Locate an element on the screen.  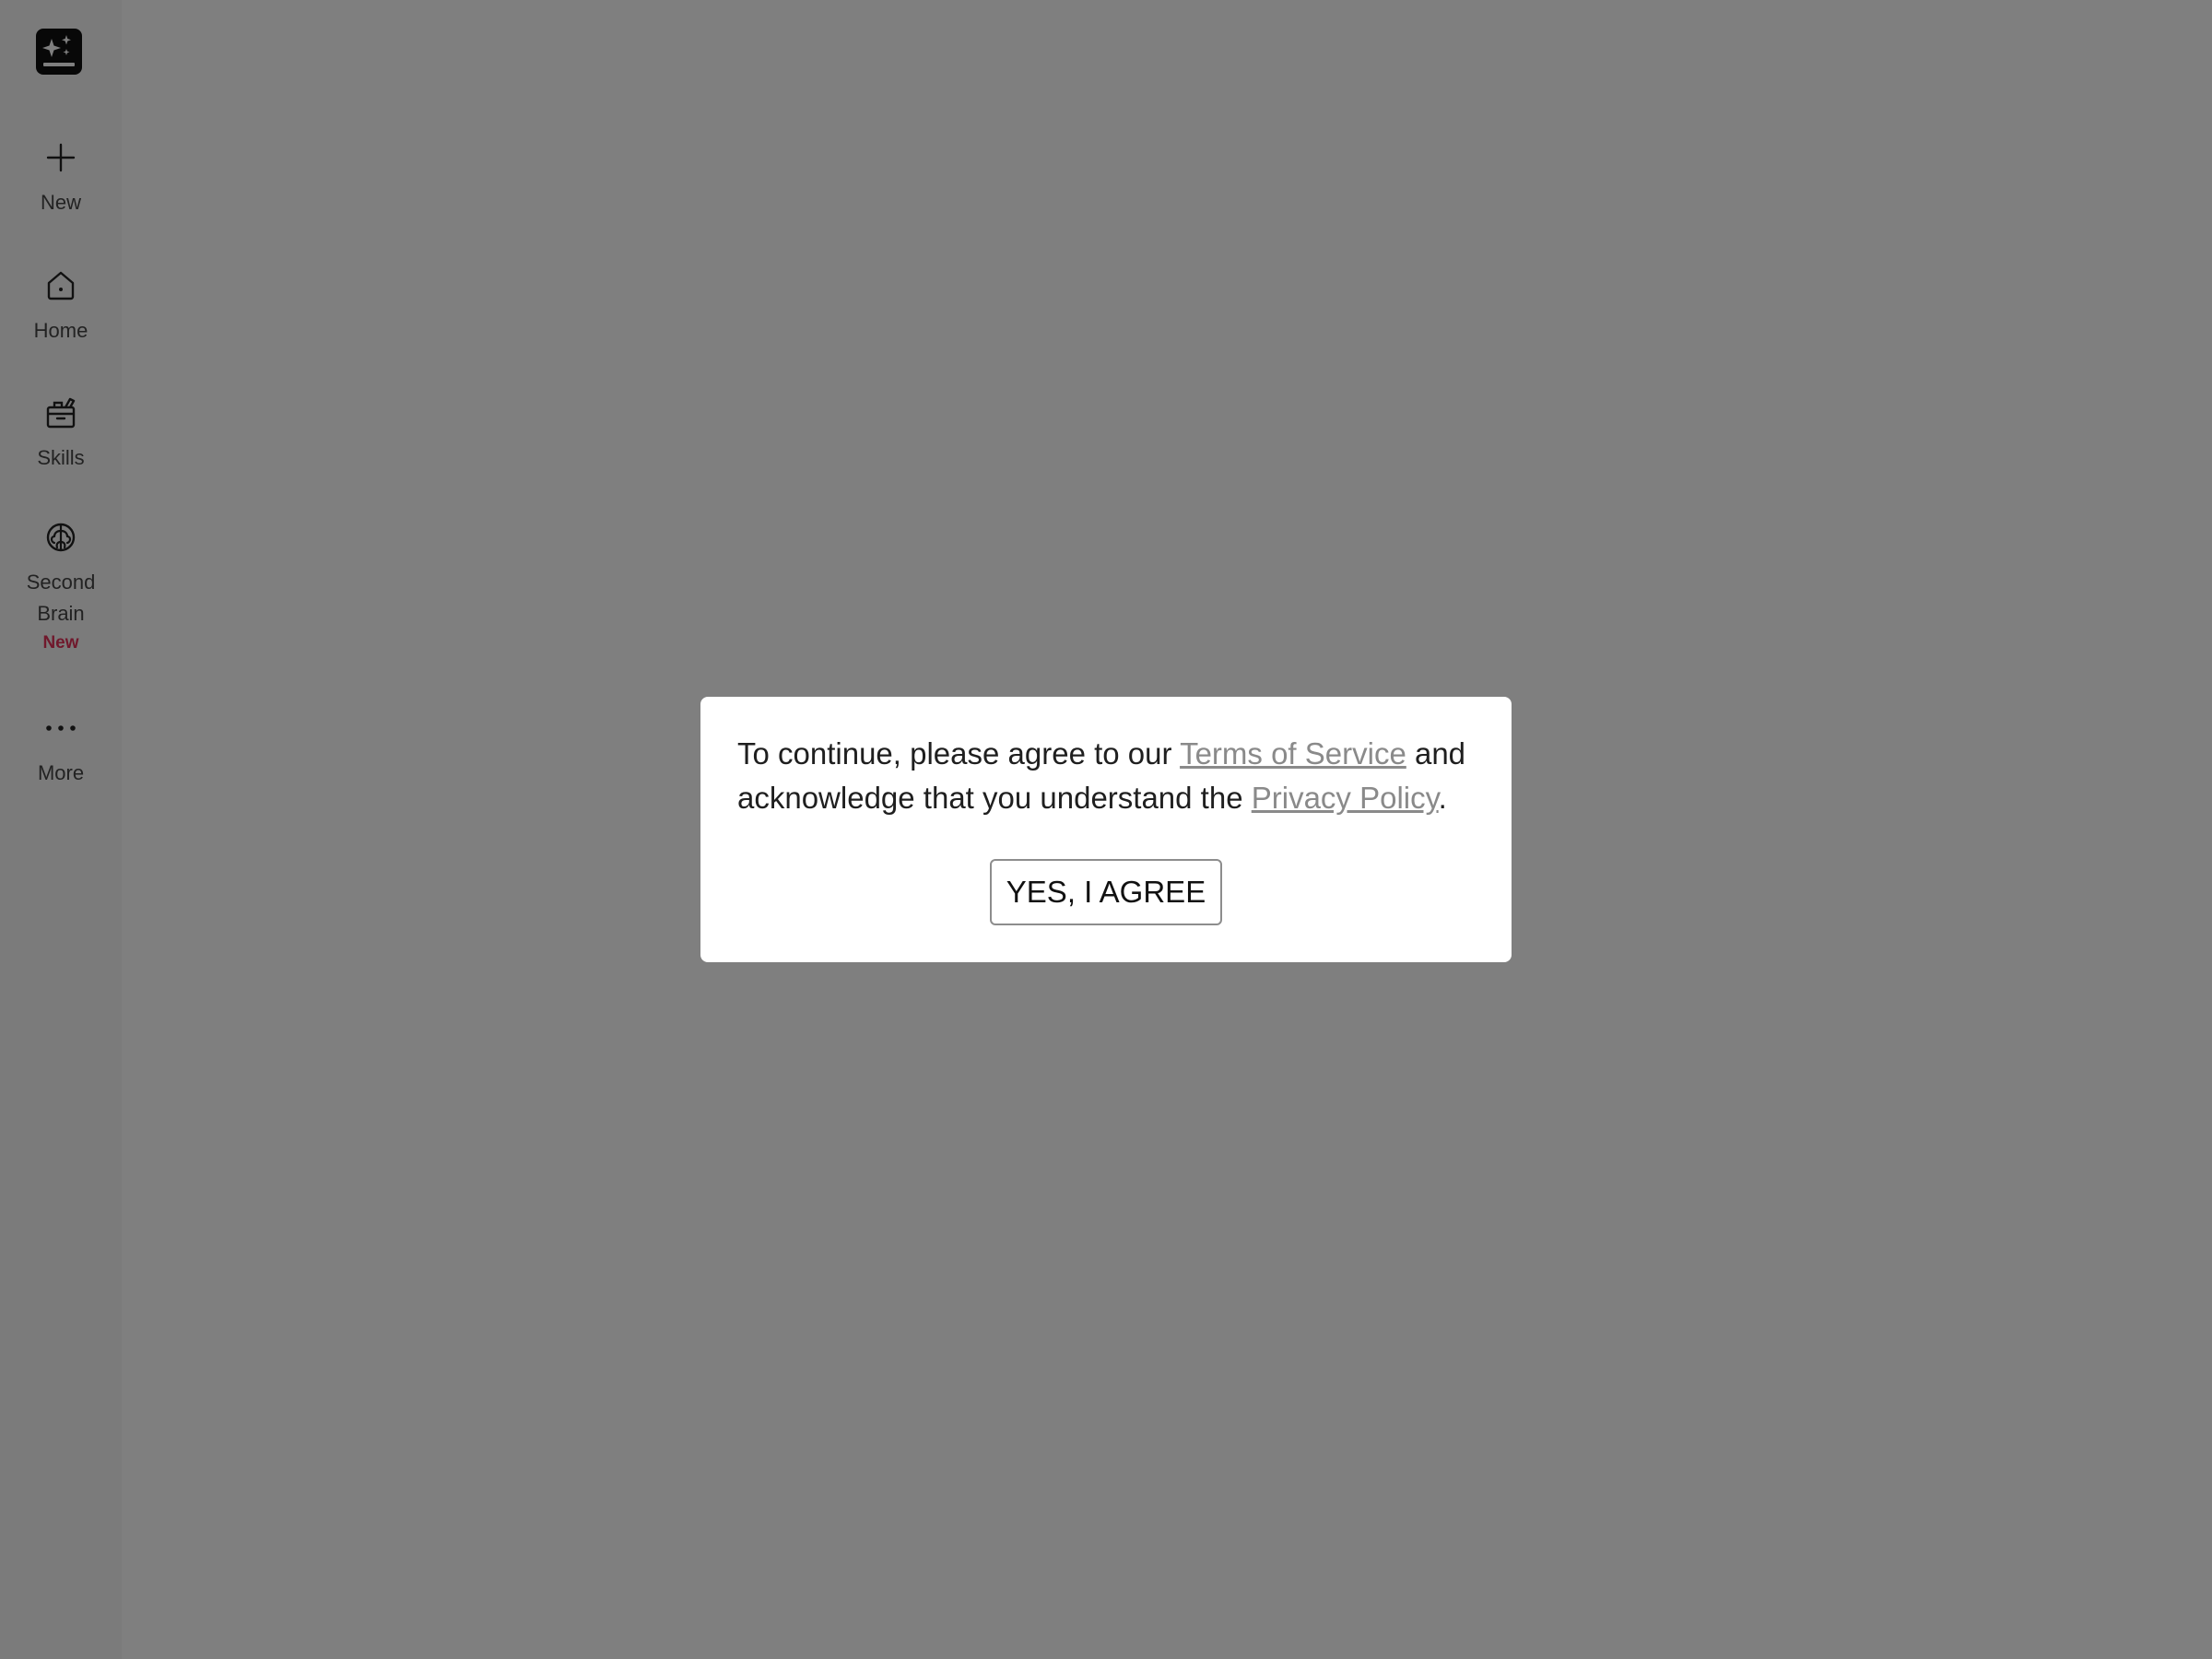
privacy-policy-link: Privacy Policy is located at coordinates (1345, 798).